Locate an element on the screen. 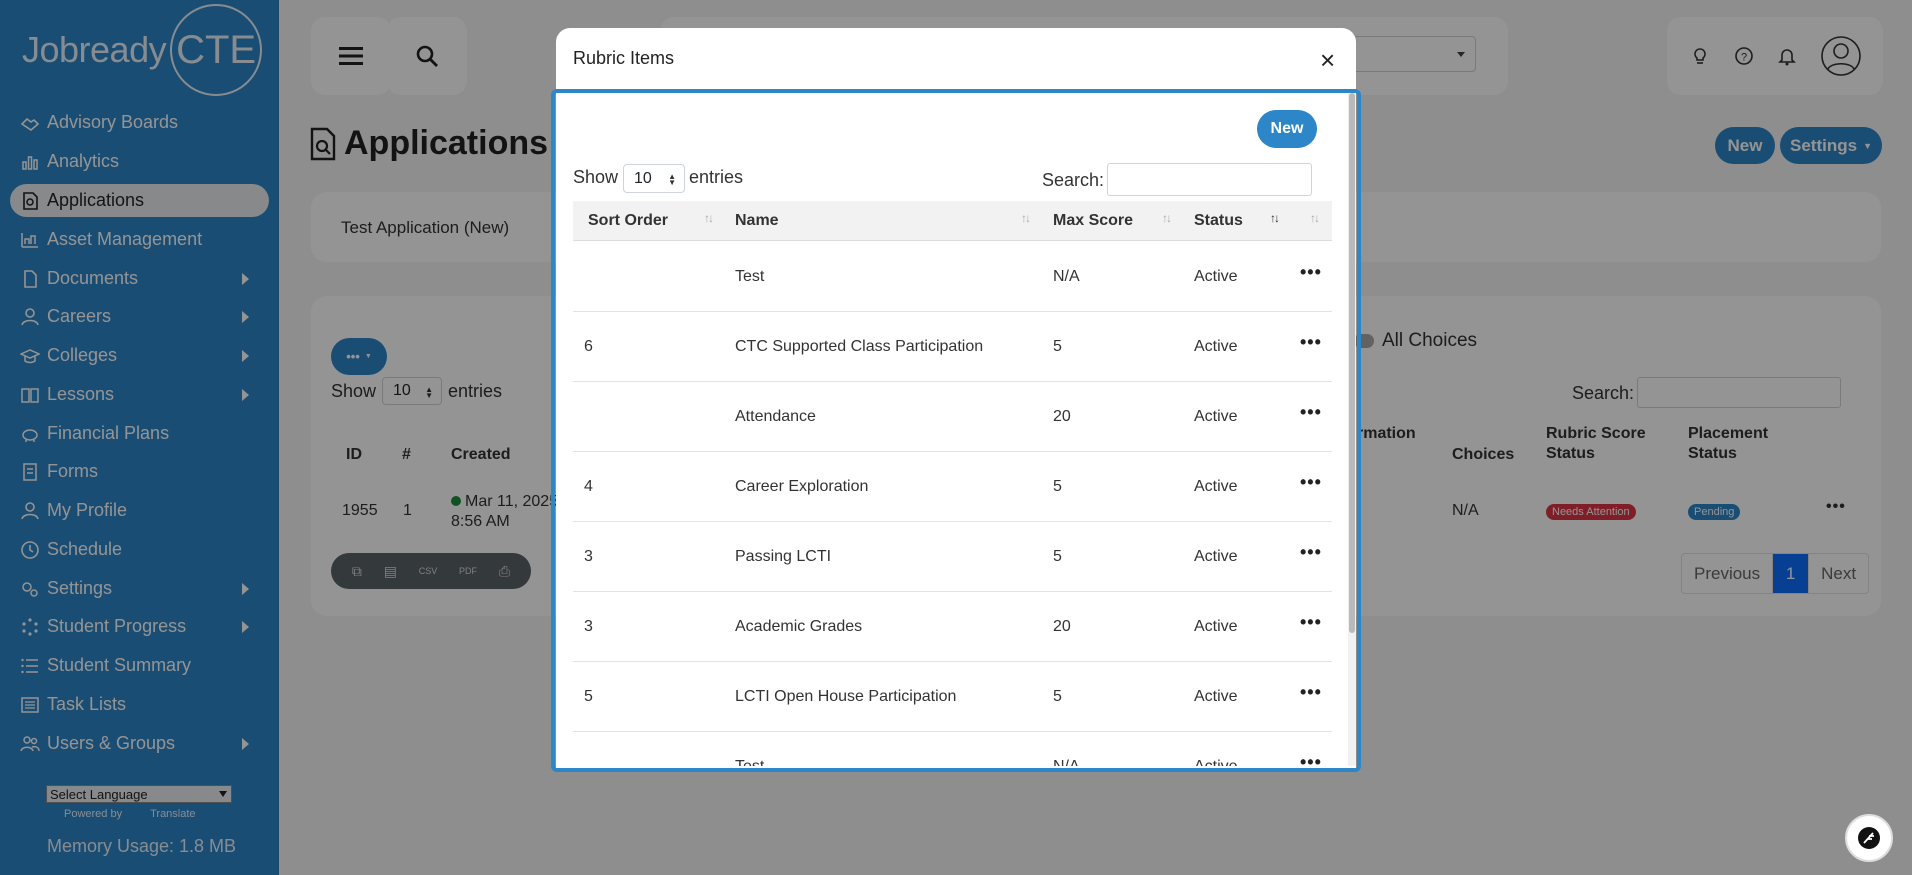  cell-sort-order: 5 is located at coordinates (588, 696).